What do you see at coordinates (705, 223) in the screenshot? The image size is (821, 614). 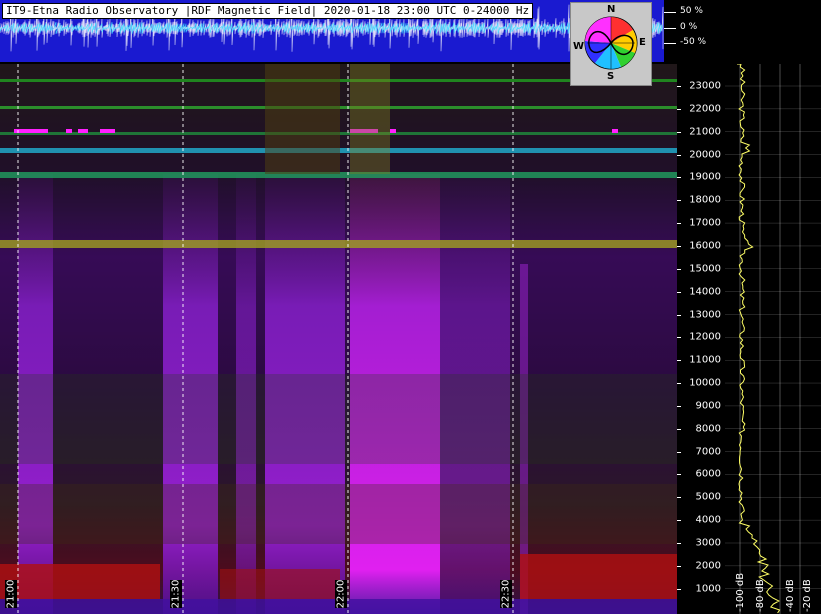 I see `freq-label: 17000` at bounding box center [705, 223].